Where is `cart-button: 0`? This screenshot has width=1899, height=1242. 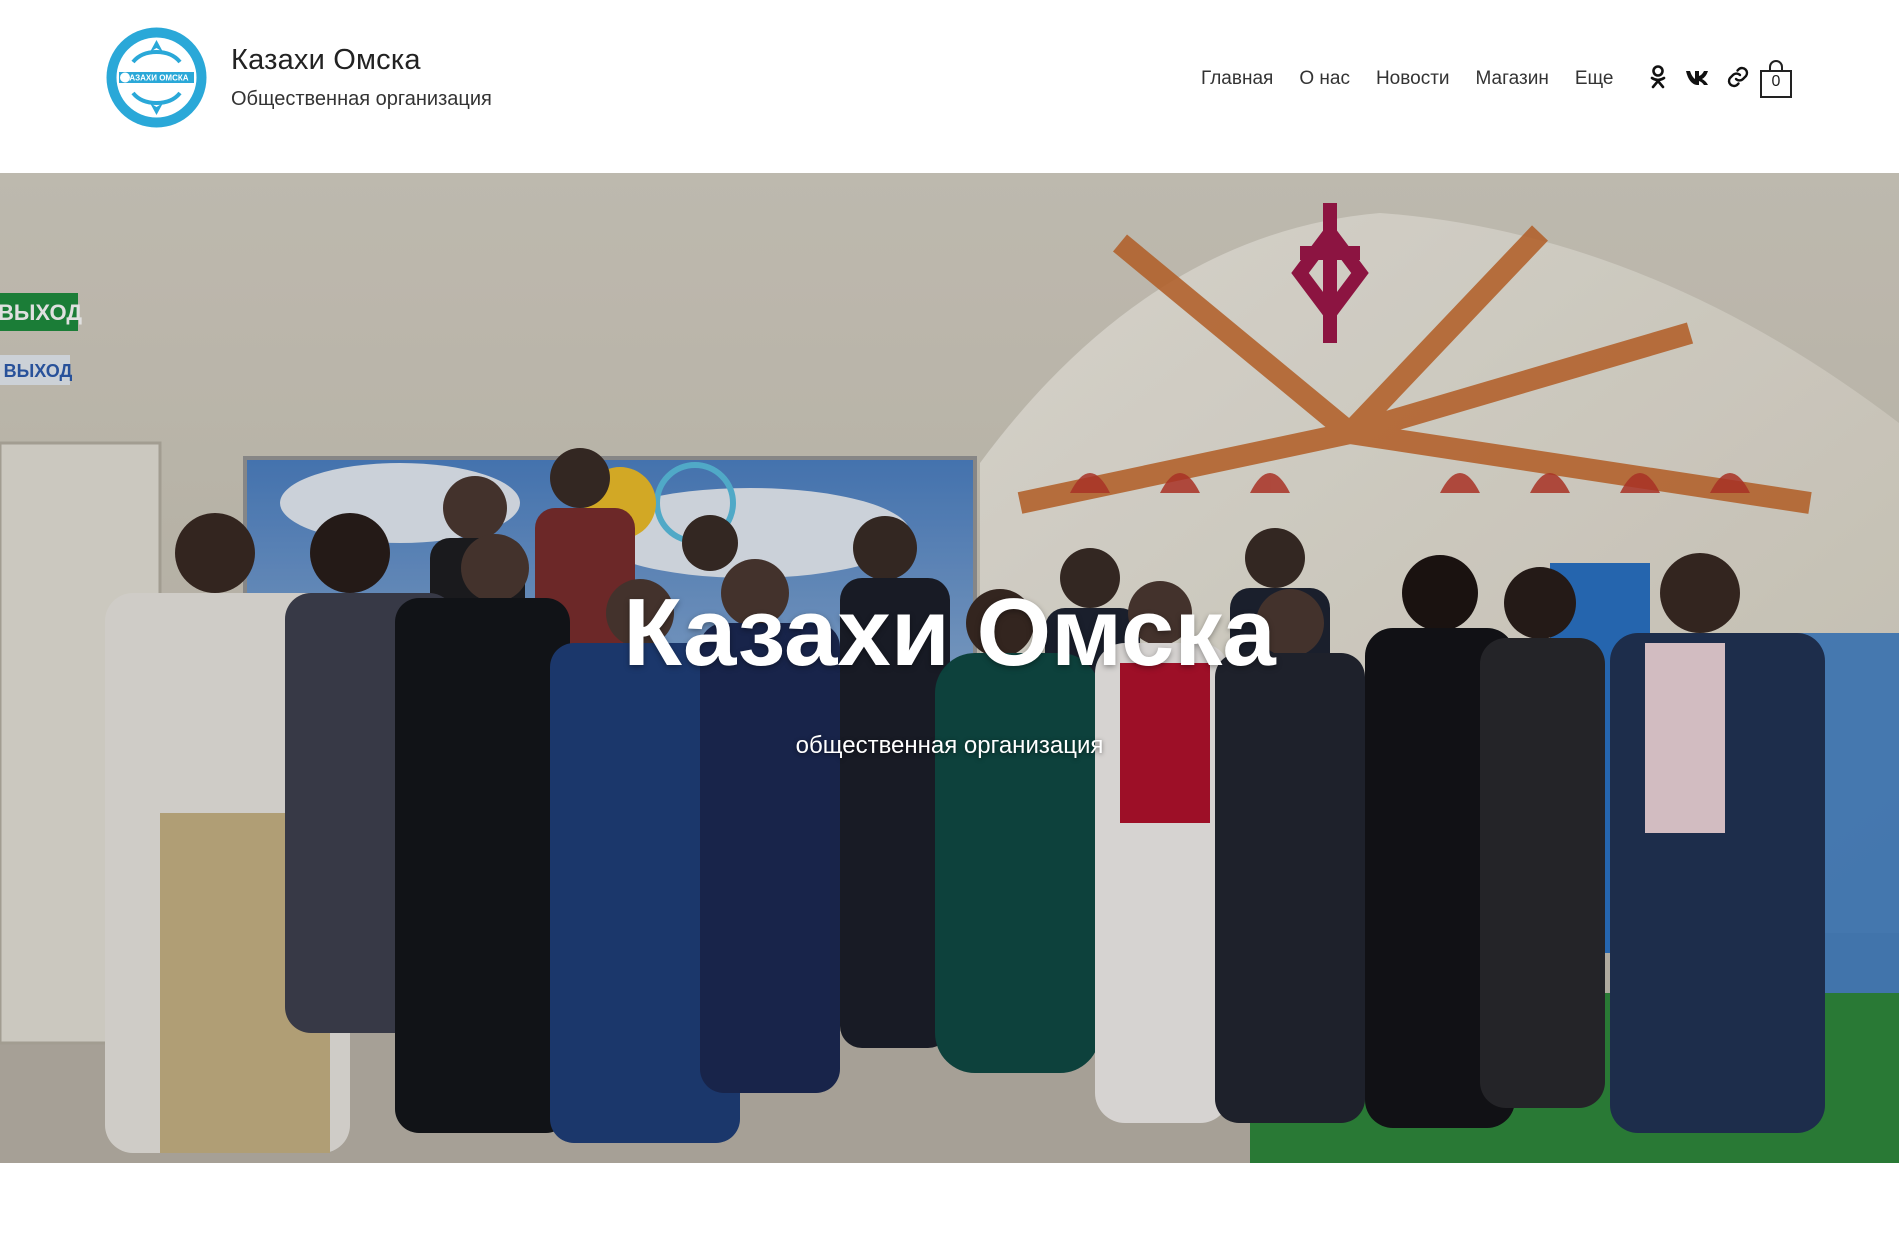
cart-button: 0 is located at coordinates (1776, 79).